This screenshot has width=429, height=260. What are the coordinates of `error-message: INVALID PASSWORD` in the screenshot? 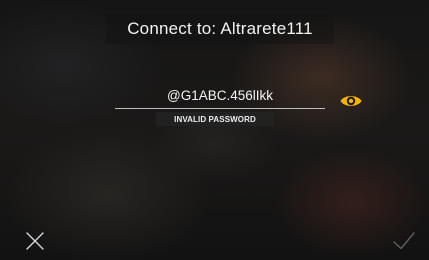 It's located at (215, 119).